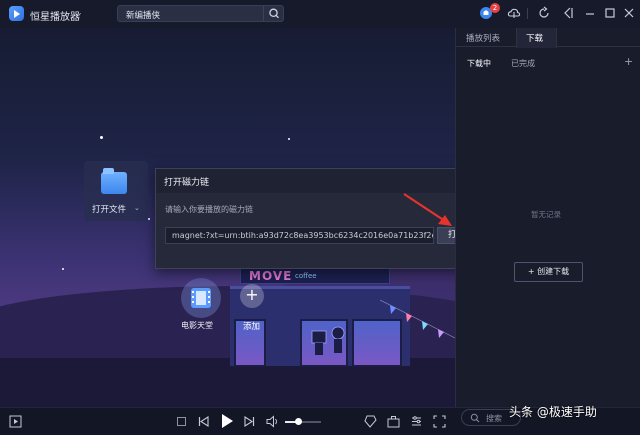 This screenshot has width=640, height=435. I want to click on empty-state-text: 暂无记录, so click(546, 214).